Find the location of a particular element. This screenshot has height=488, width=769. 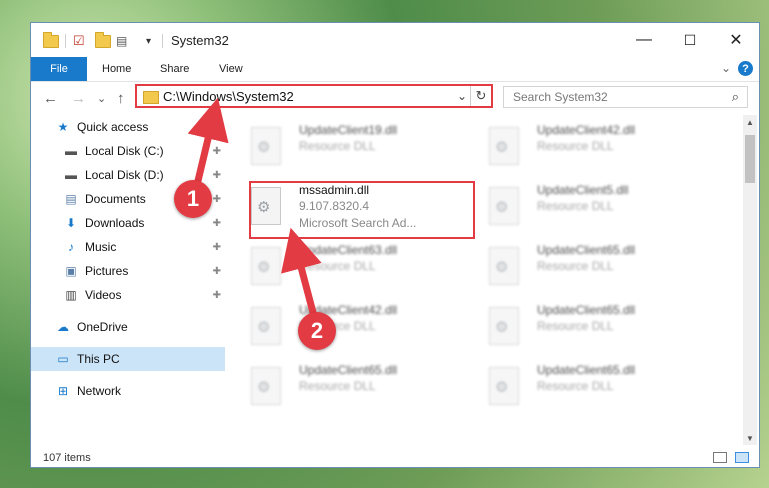

tab-share: Share is located at coordinates (174, 69).